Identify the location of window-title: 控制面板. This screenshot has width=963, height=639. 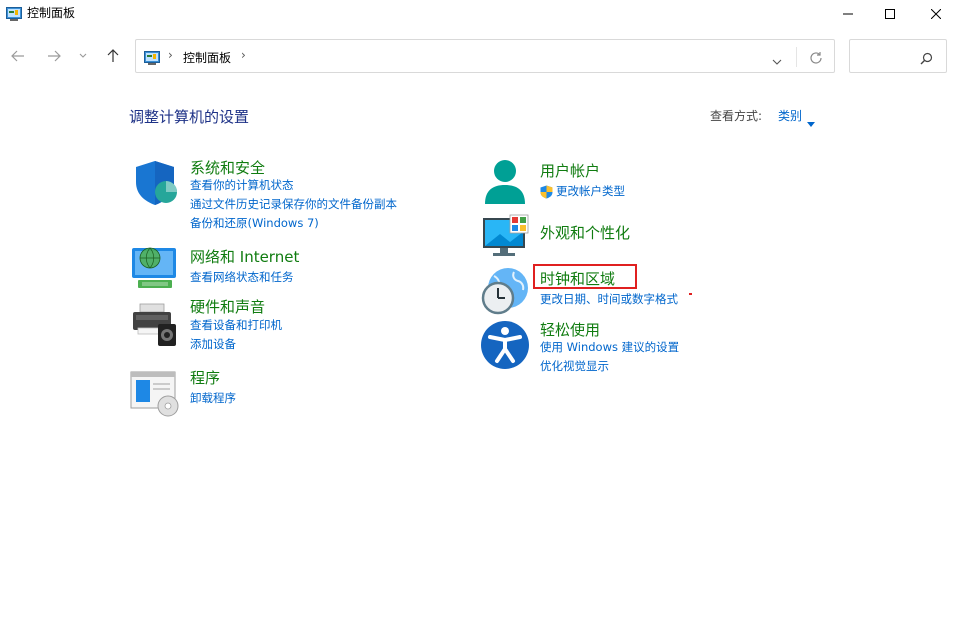
(51, 13).